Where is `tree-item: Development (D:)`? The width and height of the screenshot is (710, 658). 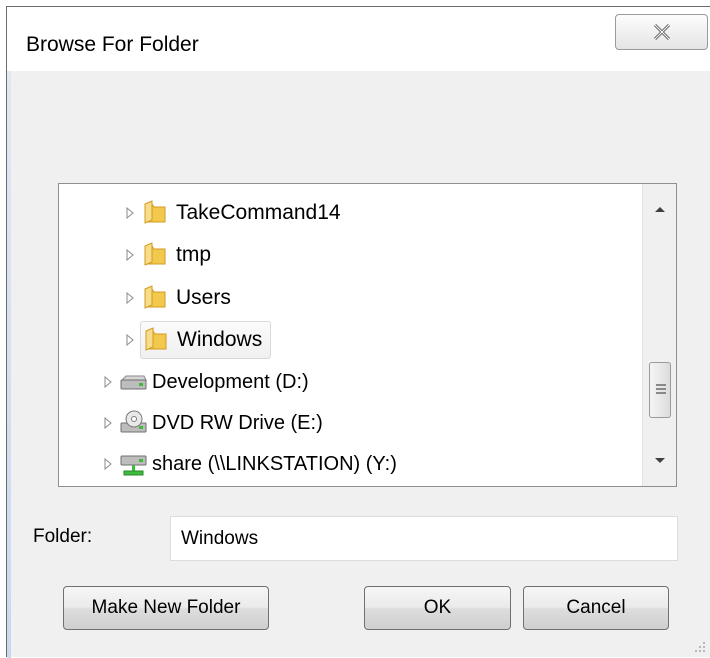
tree-item: Development (D:) is located at coordinates (204, 382).